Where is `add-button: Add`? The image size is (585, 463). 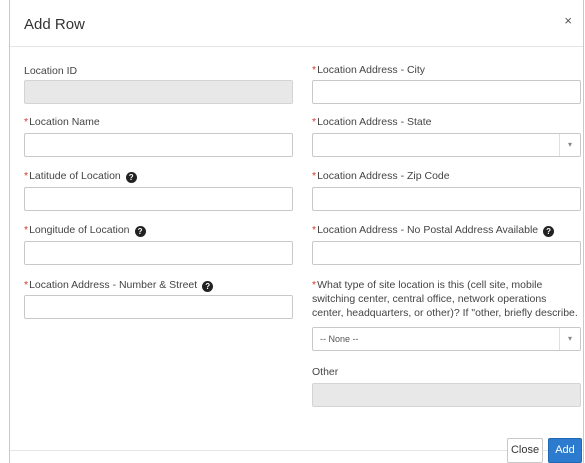 add-button: Add is located at coordinates (565, 450).